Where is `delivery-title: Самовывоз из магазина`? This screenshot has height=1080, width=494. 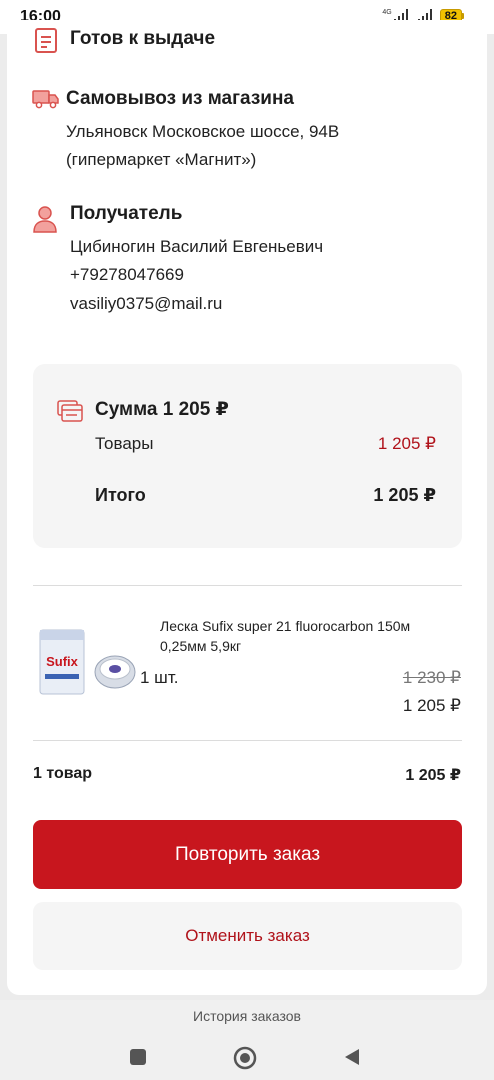 delivery-title: Самовывоз из магазина is located at coordinates (180, 98).